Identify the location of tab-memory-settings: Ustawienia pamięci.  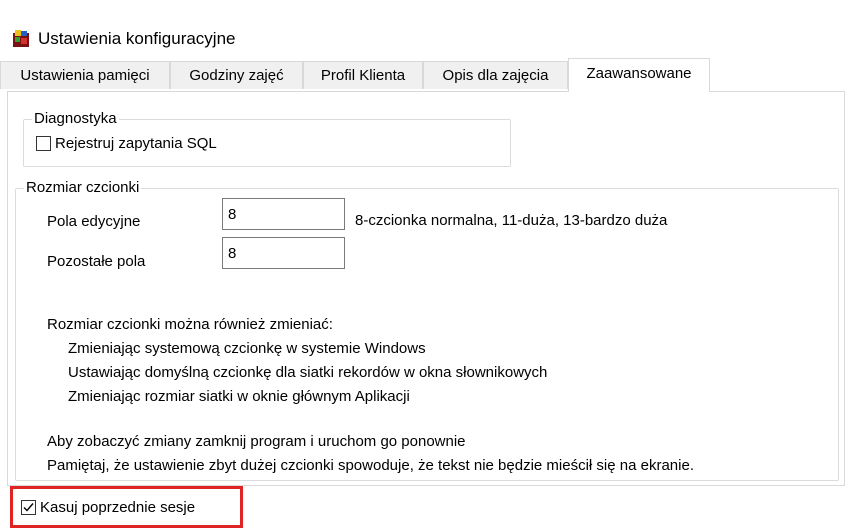
(85, 75).